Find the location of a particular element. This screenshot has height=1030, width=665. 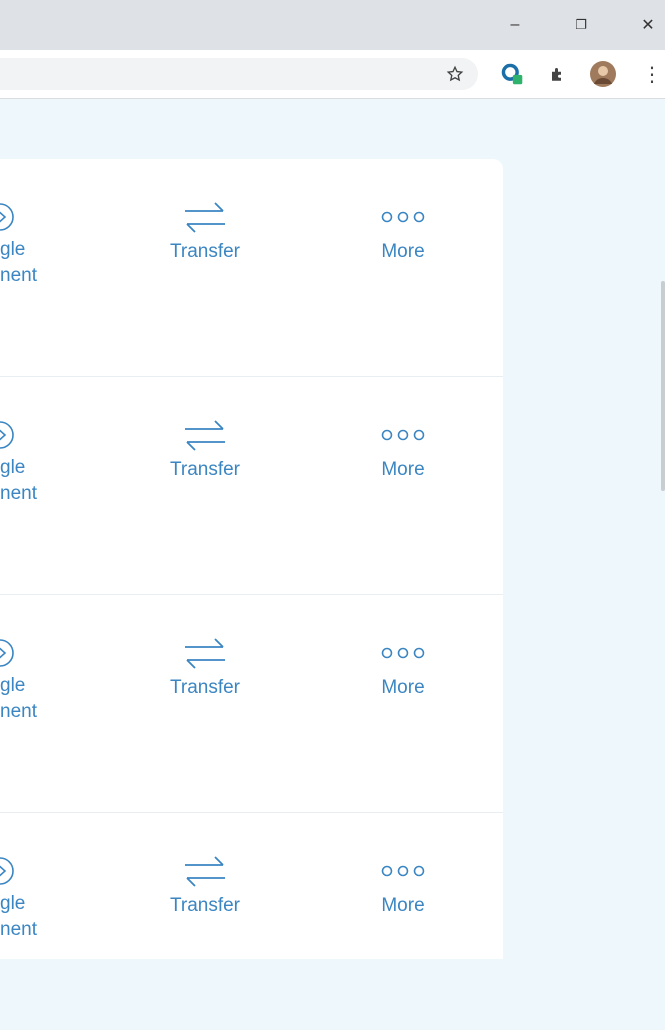

minimize-button: – is located at coordinates (515, 25).